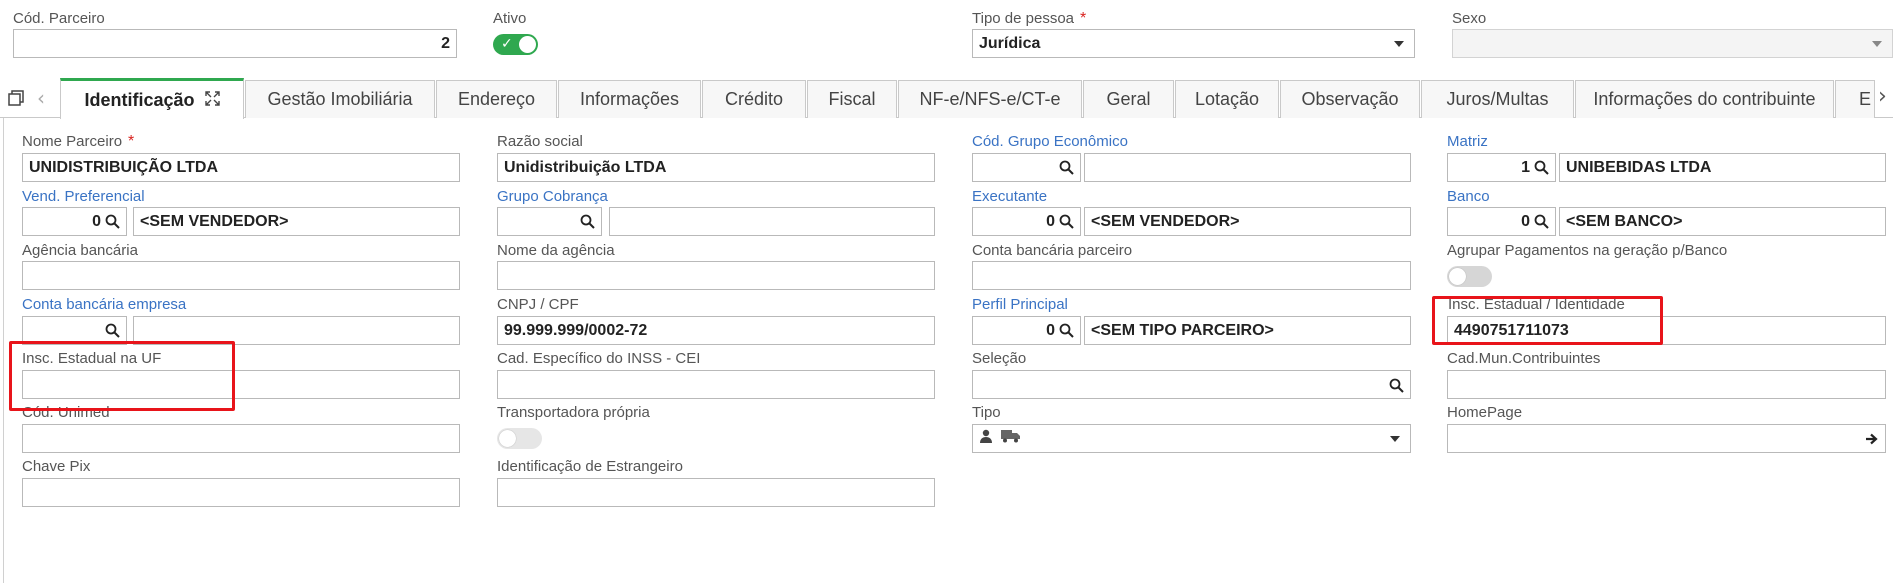 The width and height of the screenshot is (1893, 583). I want to click on executante-label: Executante, so click(1009, 196).